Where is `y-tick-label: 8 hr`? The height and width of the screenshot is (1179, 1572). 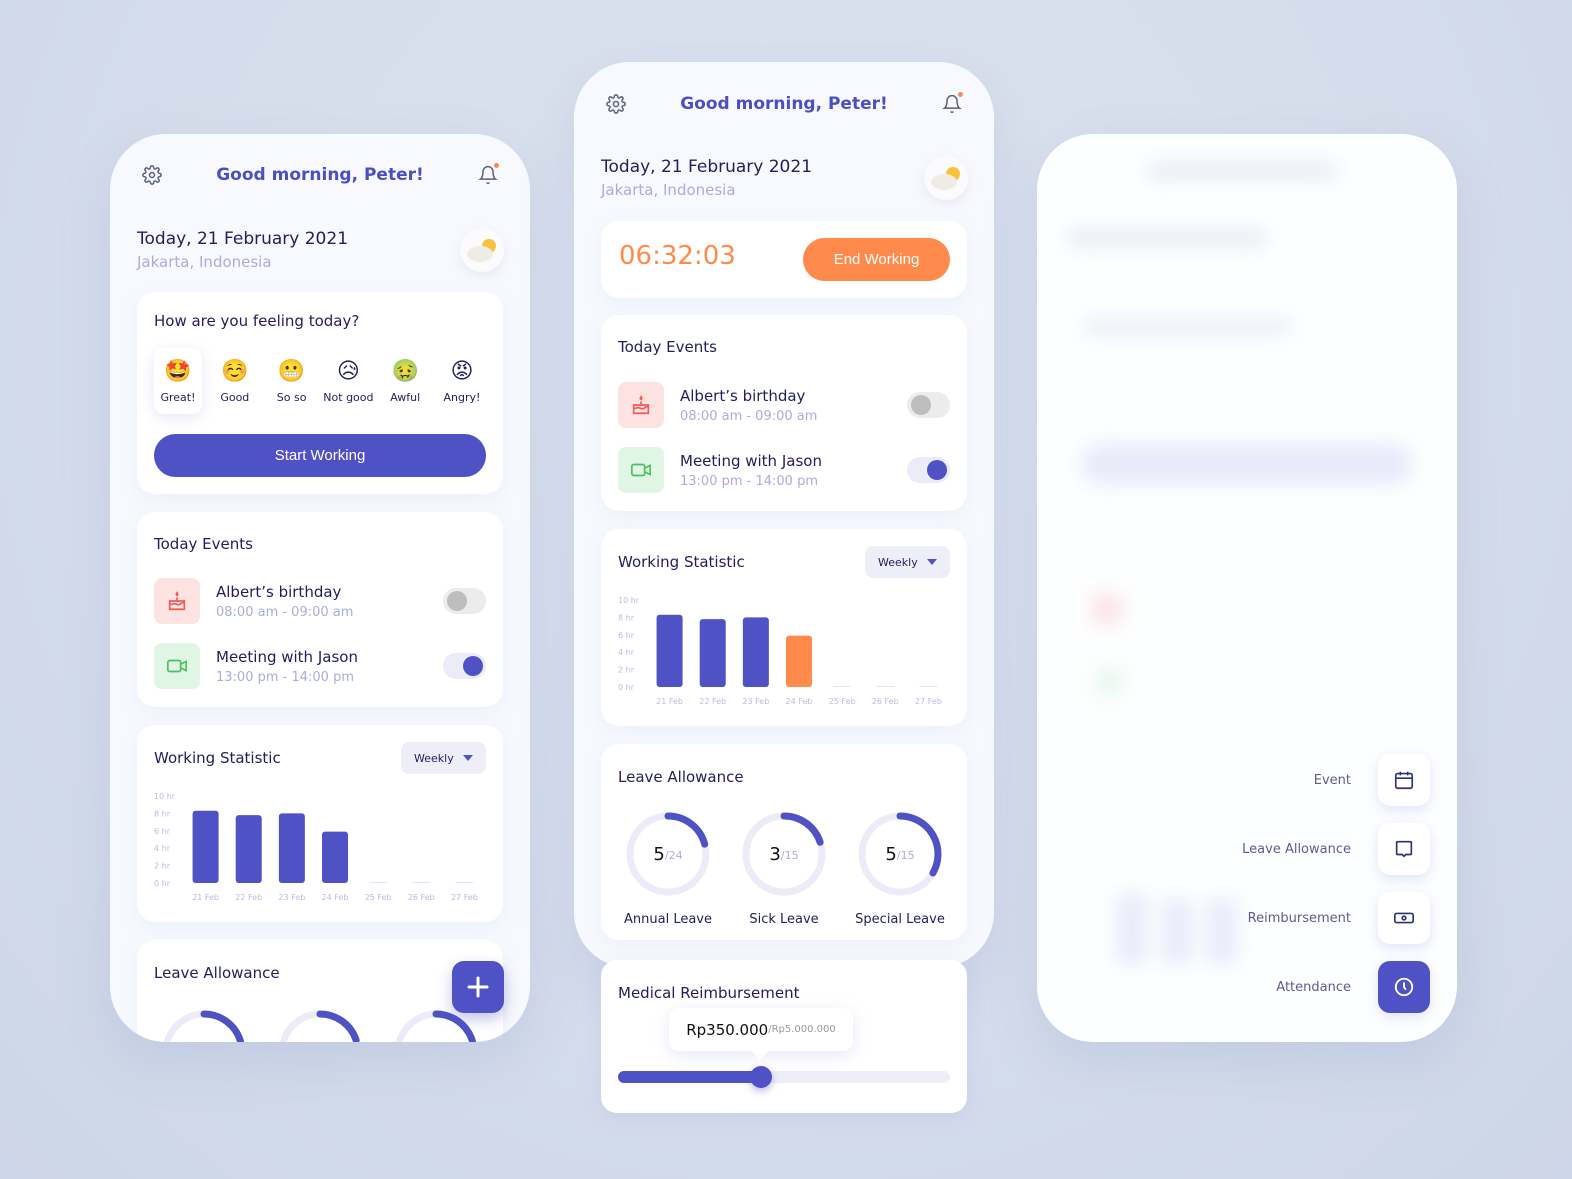
y-tick-label: 8 hr is located at coordinates (162, 813).